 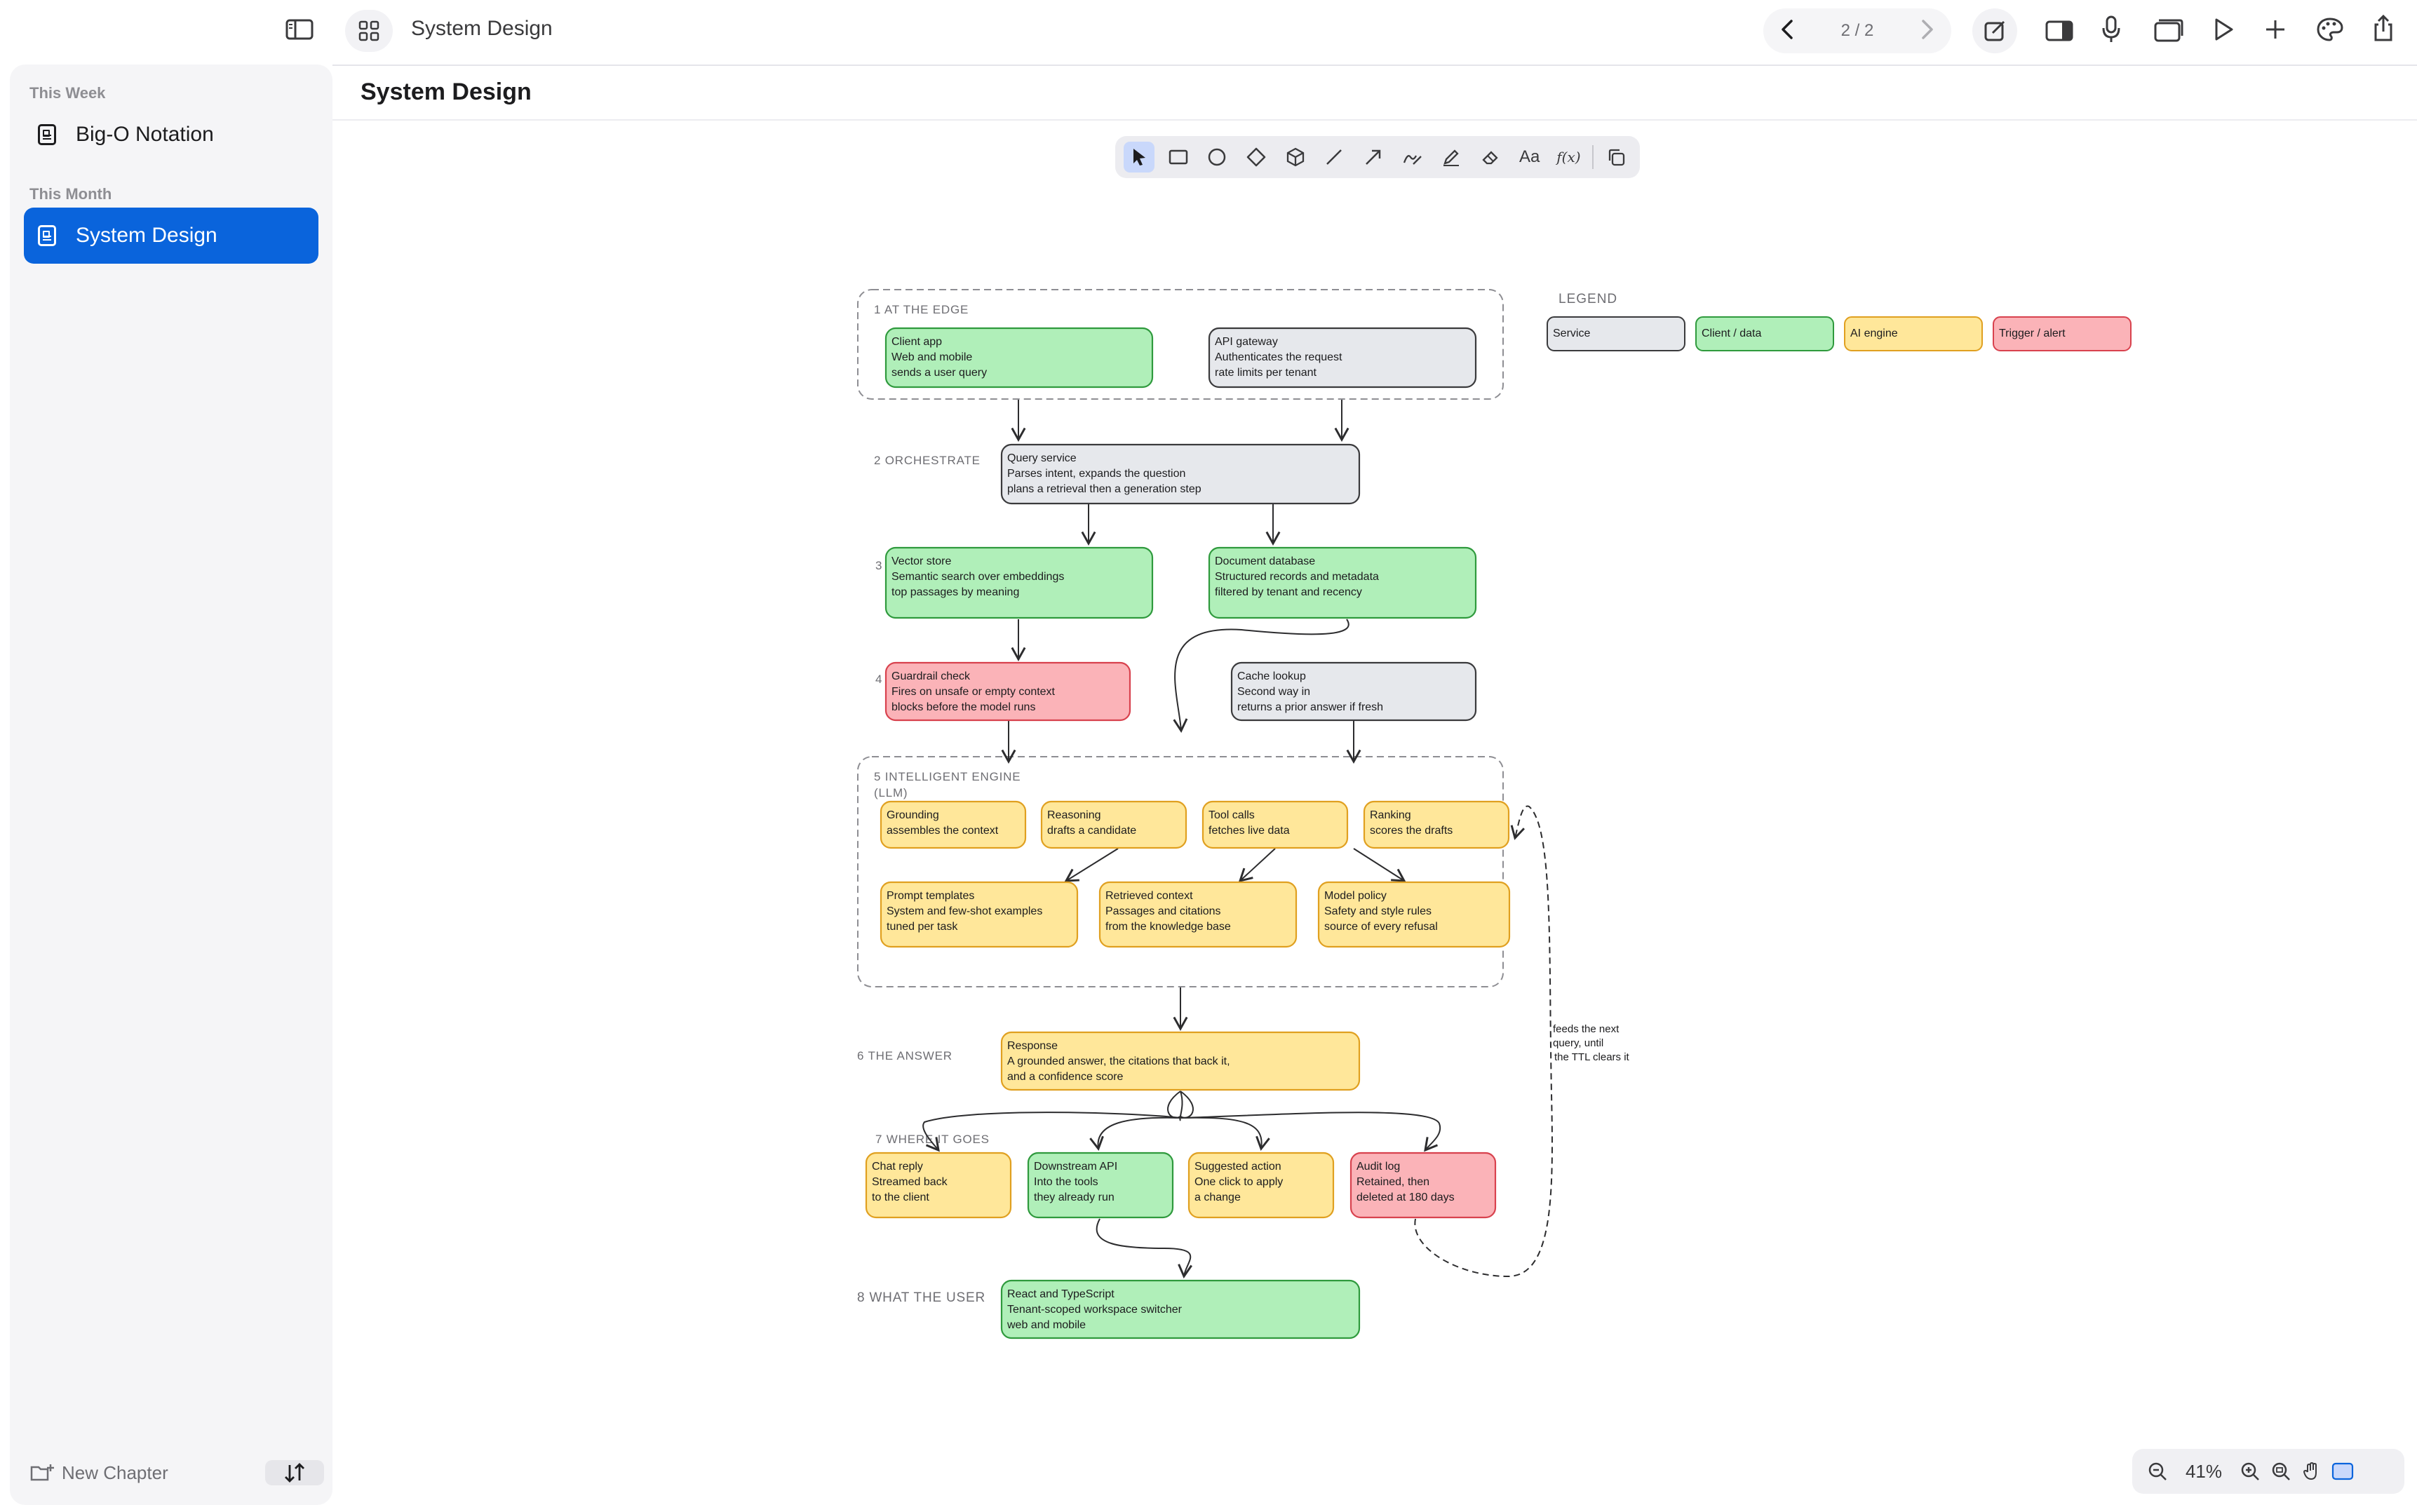 What do you see at coordinates (1378, 911) in the screenshot?
I see `node-text-line: Safety and style rules` at bounding box center [1378, 911].